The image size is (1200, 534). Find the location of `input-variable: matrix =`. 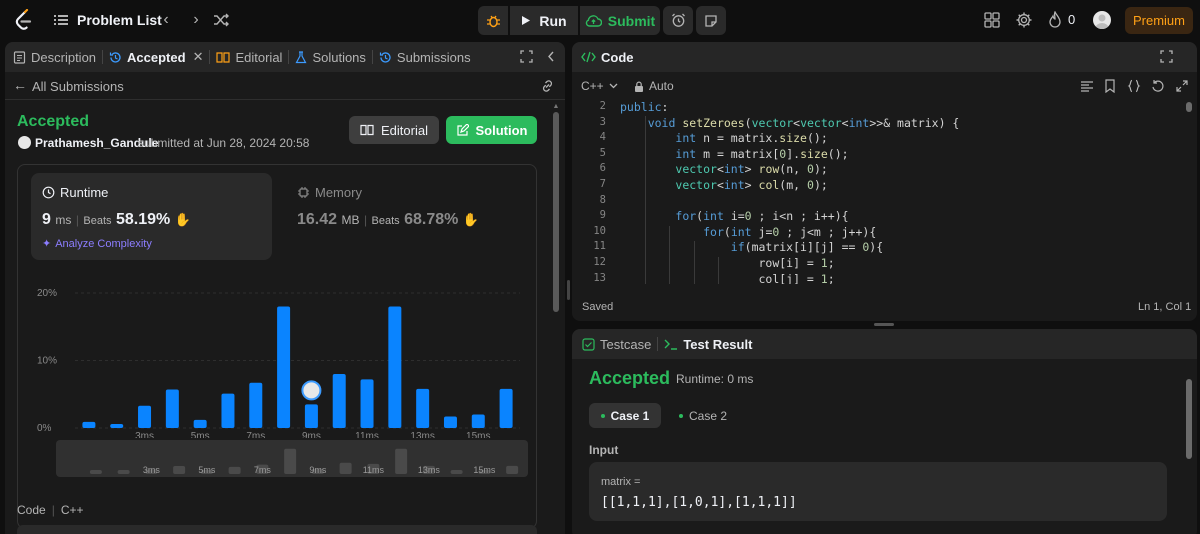

input-variable: matrix = is located at coordinates (621, 482).